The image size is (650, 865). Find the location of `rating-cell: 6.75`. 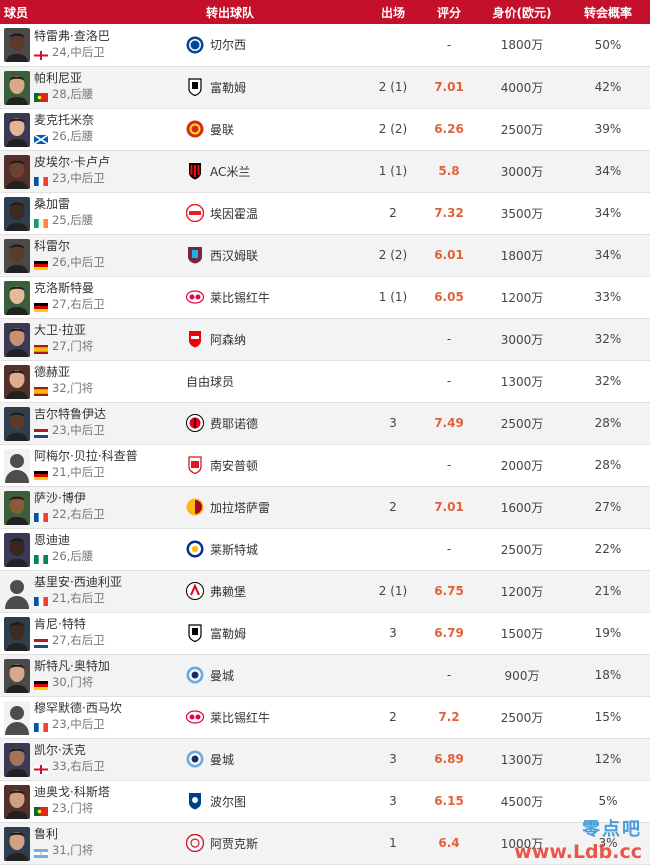

rating-cell: 6.75 is located at coordinates (449, 591).